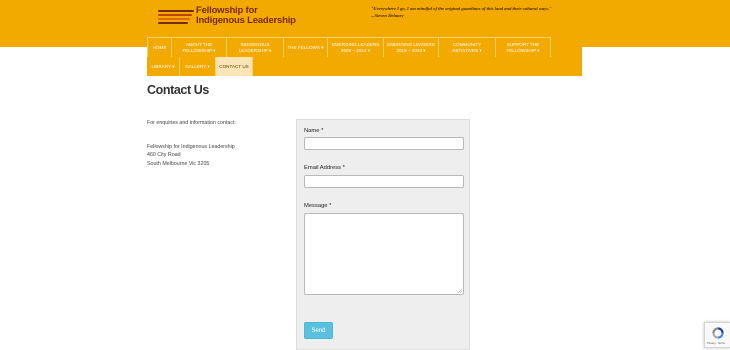 The height and width of the screenshot is (350, 730). I want to click on quote-author: ...Steven Delaney, so click(387, 15).